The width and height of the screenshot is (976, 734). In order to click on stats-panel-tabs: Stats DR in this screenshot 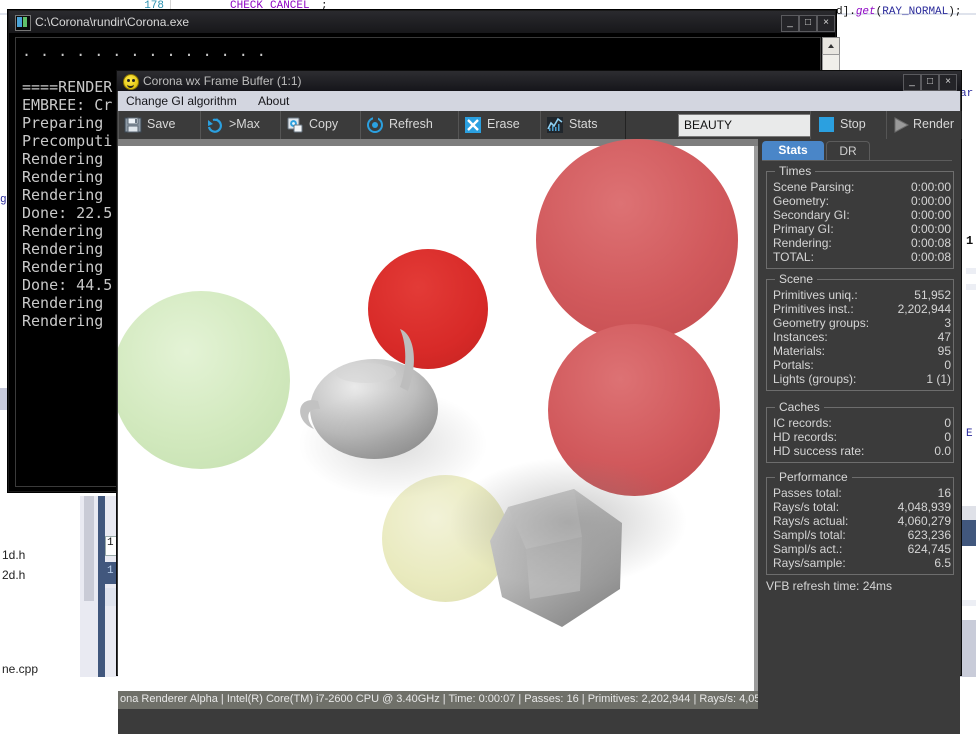, I will do `click(859, 151)`.